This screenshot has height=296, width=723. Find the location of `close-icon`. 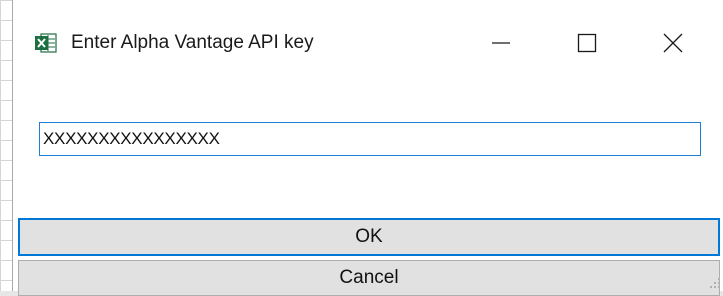

close-icon is located at coordinates (673, 45).